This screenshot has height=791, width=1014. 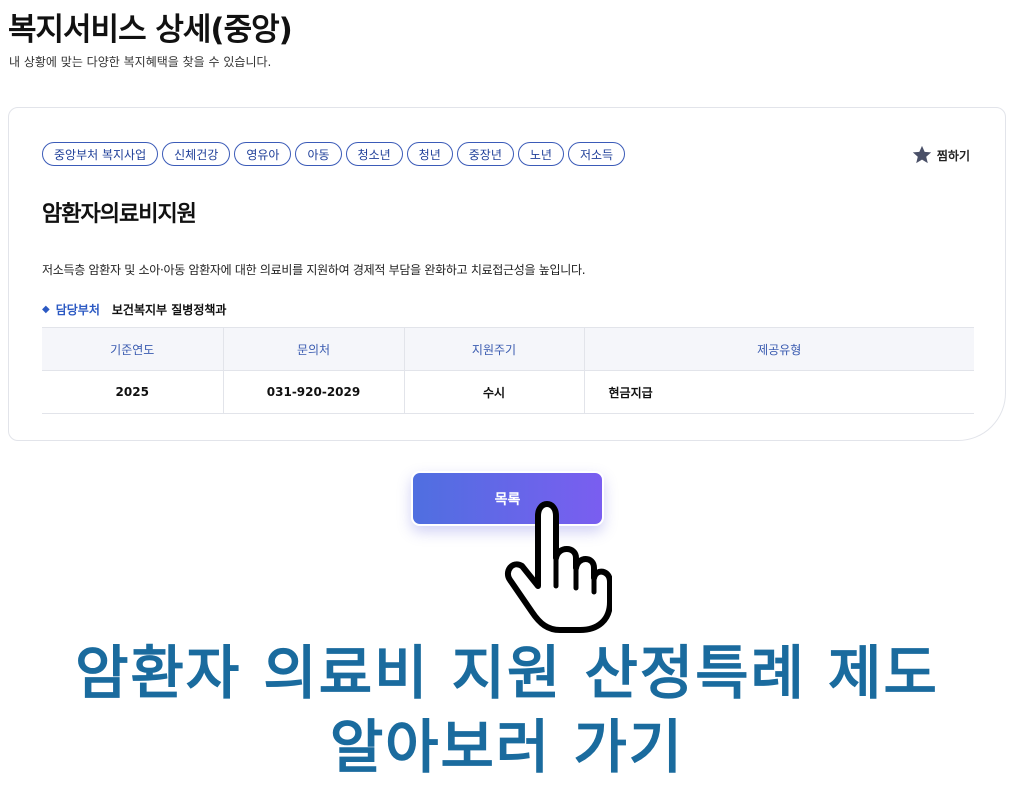 I want to click on tag-child: 아동, so click(x=318, y=154).